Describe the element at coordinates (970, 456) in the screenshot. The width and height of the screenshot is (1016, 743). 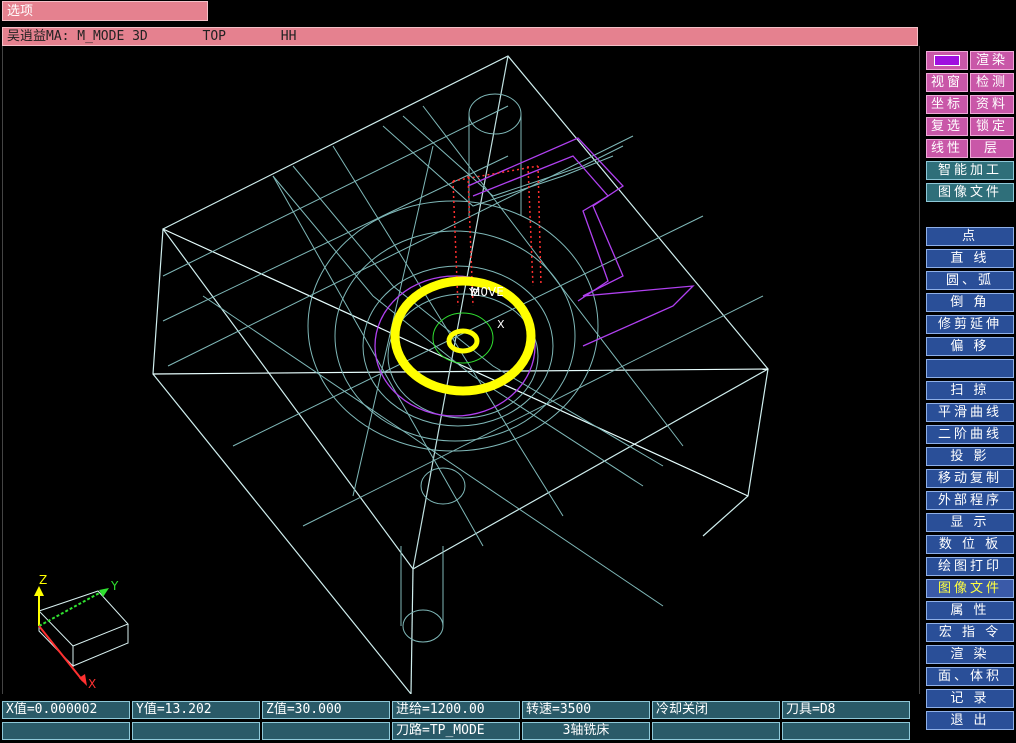
I see `toolbar-item-10: 投 影` at that location.